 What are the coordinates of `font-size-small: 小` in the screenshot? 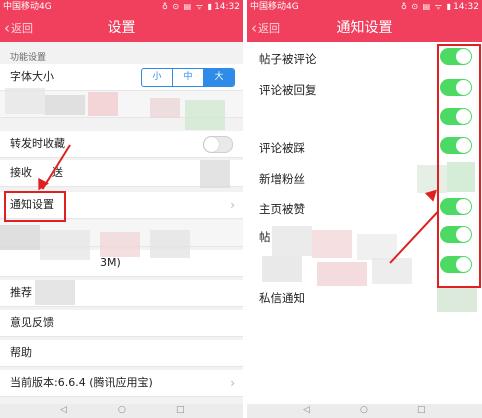 It's located at (157, 77).